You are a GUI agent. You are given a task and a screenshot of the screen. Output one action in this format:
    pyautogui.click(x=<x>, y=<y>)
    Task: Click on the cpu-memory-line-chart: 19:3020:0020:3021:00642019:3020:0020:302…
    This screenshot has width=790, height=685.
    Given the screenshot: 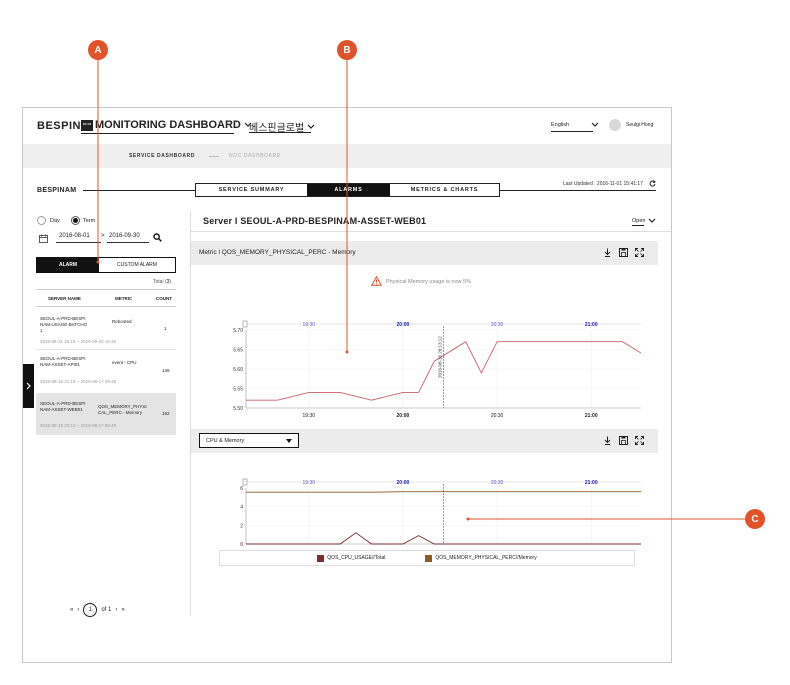 What is the action you would take?
    pyautogui.click(x=440, y=513)
    